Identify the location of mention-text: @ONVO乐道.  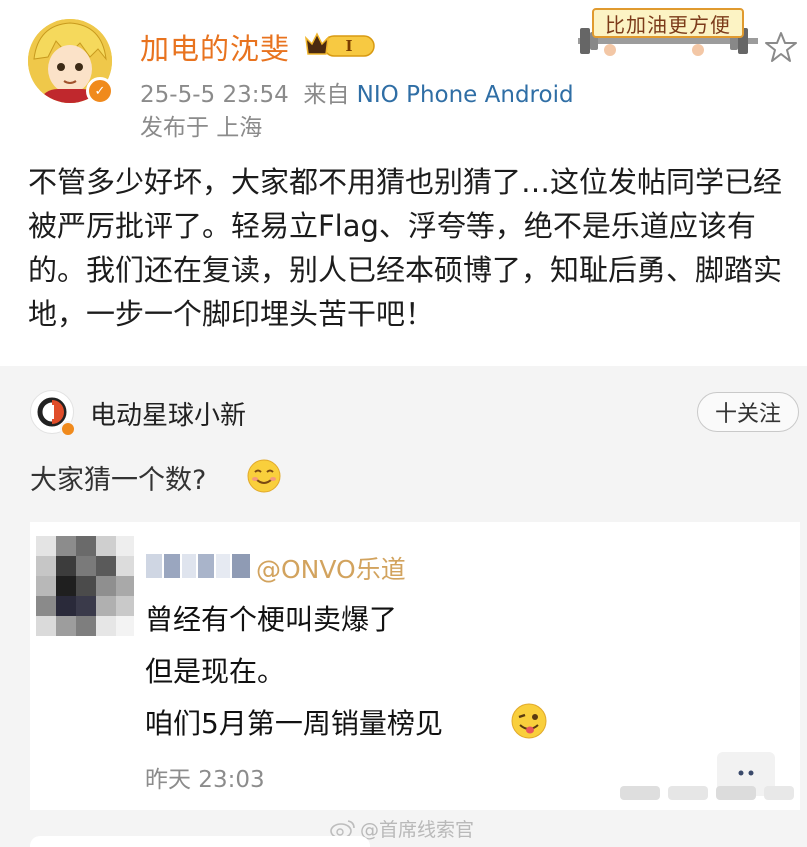
(331, 569).